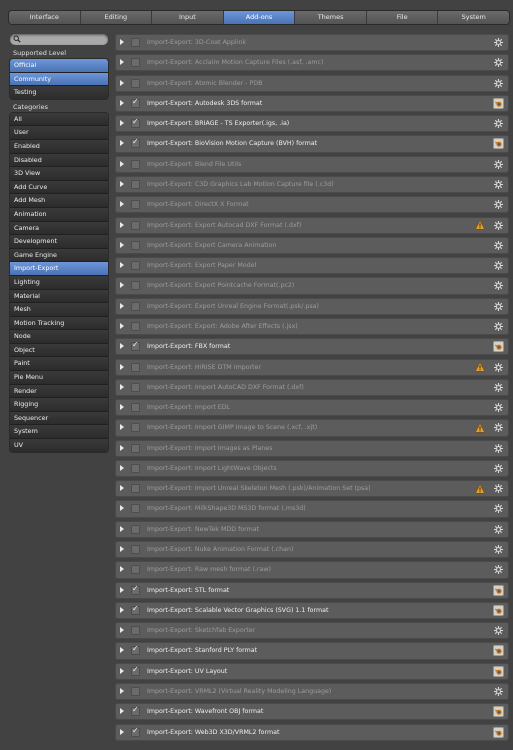 The image size is (513, 750). Describe the element at coordinates (59, 350) in the screenshot. I see `category-object: Object` at that location.